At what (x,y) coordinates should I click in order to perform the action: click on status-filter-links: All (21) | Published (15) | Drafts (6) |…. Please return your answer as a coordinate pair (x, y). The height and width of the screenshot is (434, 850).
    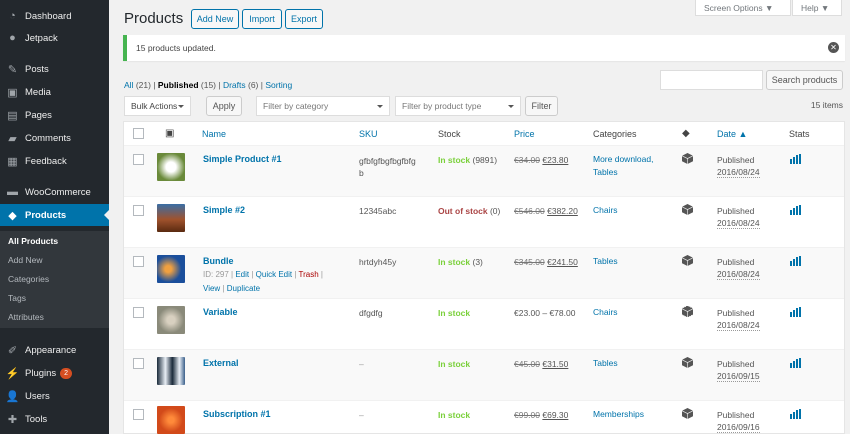
    Looking at the image, I should click on (208, 85).